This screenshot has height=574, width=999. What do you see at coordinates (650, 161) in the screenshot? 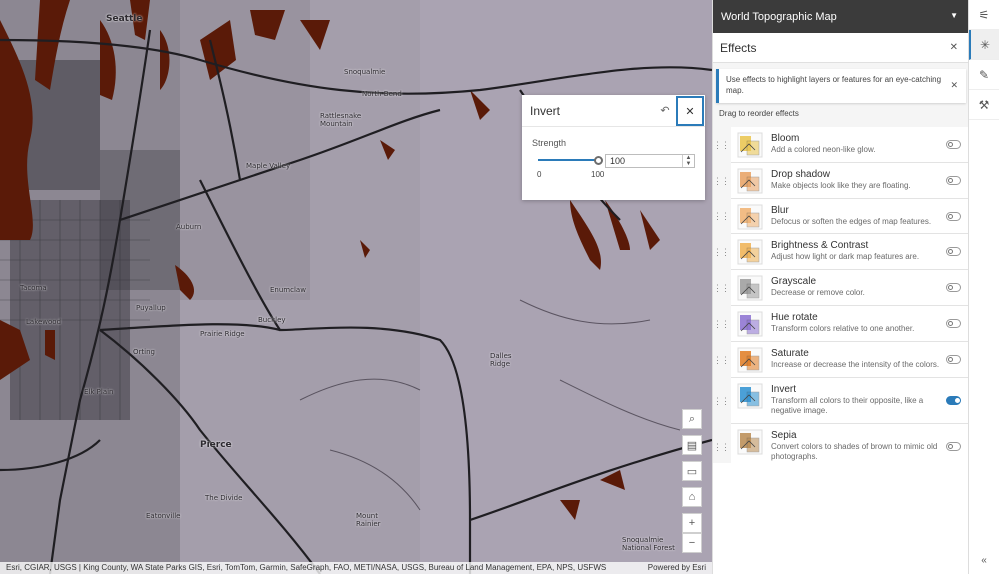
I see `strength-input: 100 ▲ ▼` at bounding box center [650, 161].